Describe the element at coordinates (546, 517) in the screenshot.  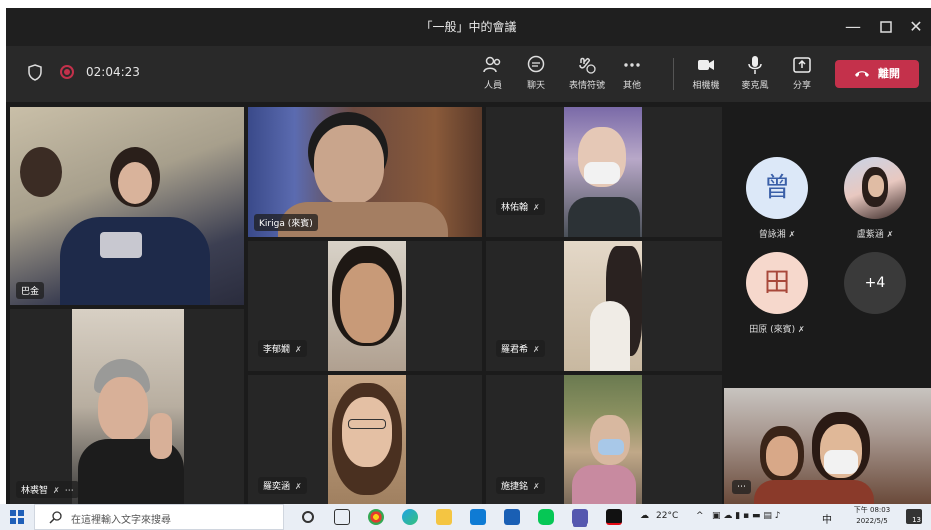
I see `line-app-icon` at that location.